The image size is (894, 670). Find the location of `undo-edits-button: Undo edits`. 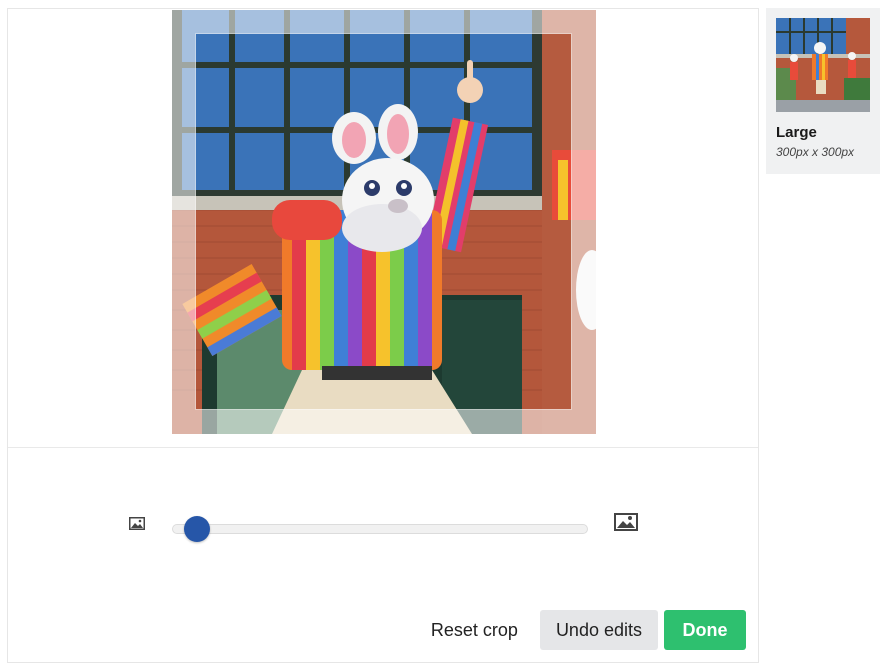

undo-edits-button: Undo edits is located at coordinates (598, 630).